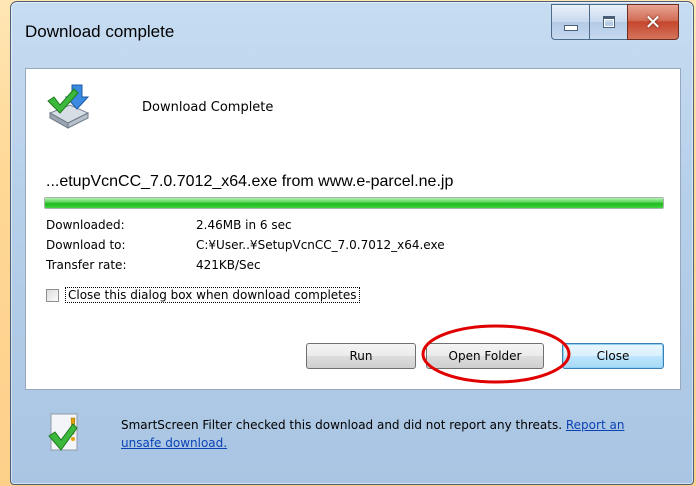 This screenshot has height=486, width=696. What do you see at coordinates (86, 245) in the screenshot?
I see `detail-label: Download to:` at bounding box center [86, 245].